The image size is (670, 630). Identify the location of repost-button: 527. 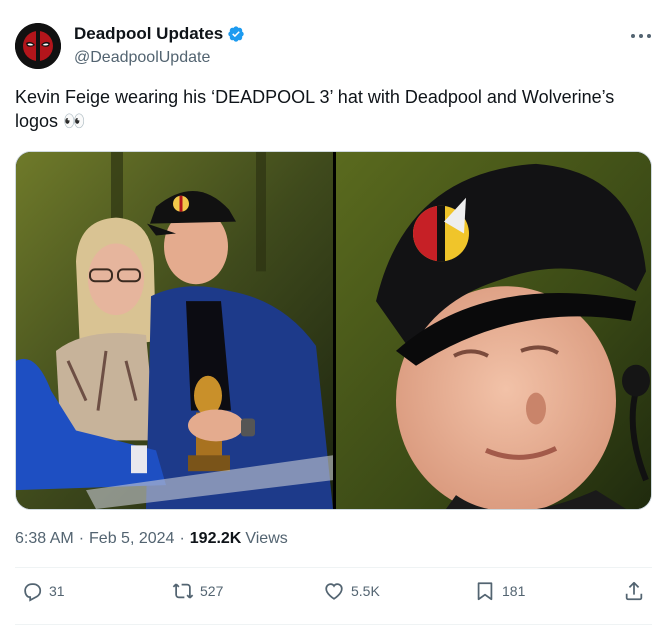
(197, 591).